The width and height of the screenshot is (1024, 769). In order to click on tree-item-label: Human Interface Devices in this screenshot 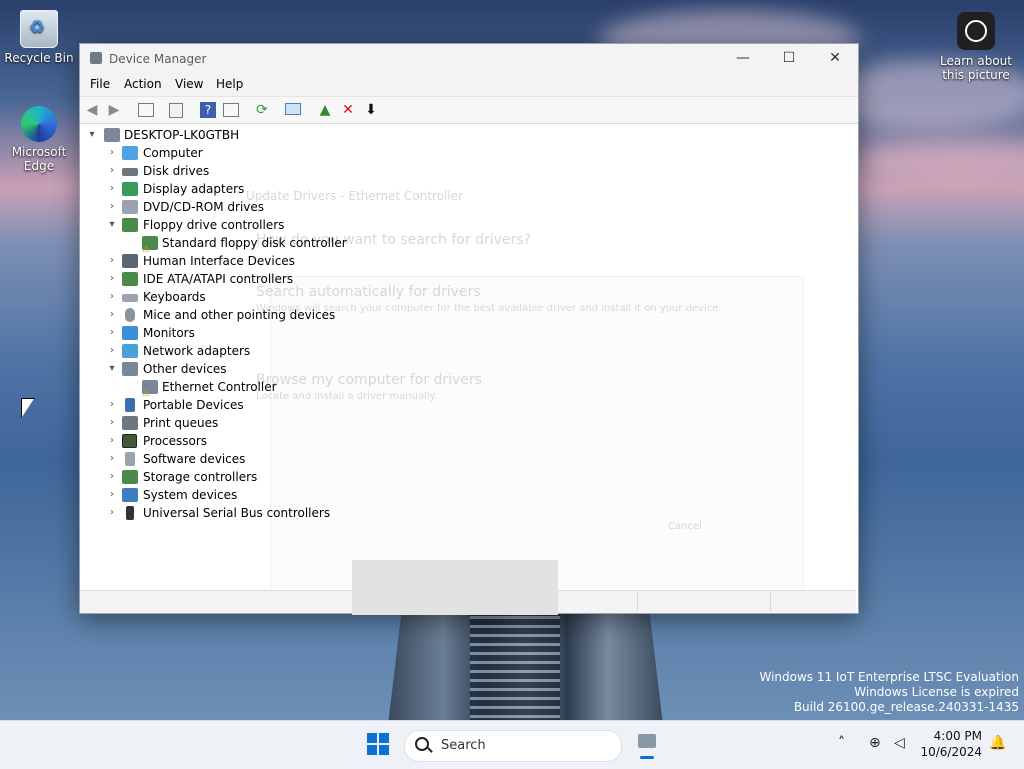, I will do `click(219, 261)`.